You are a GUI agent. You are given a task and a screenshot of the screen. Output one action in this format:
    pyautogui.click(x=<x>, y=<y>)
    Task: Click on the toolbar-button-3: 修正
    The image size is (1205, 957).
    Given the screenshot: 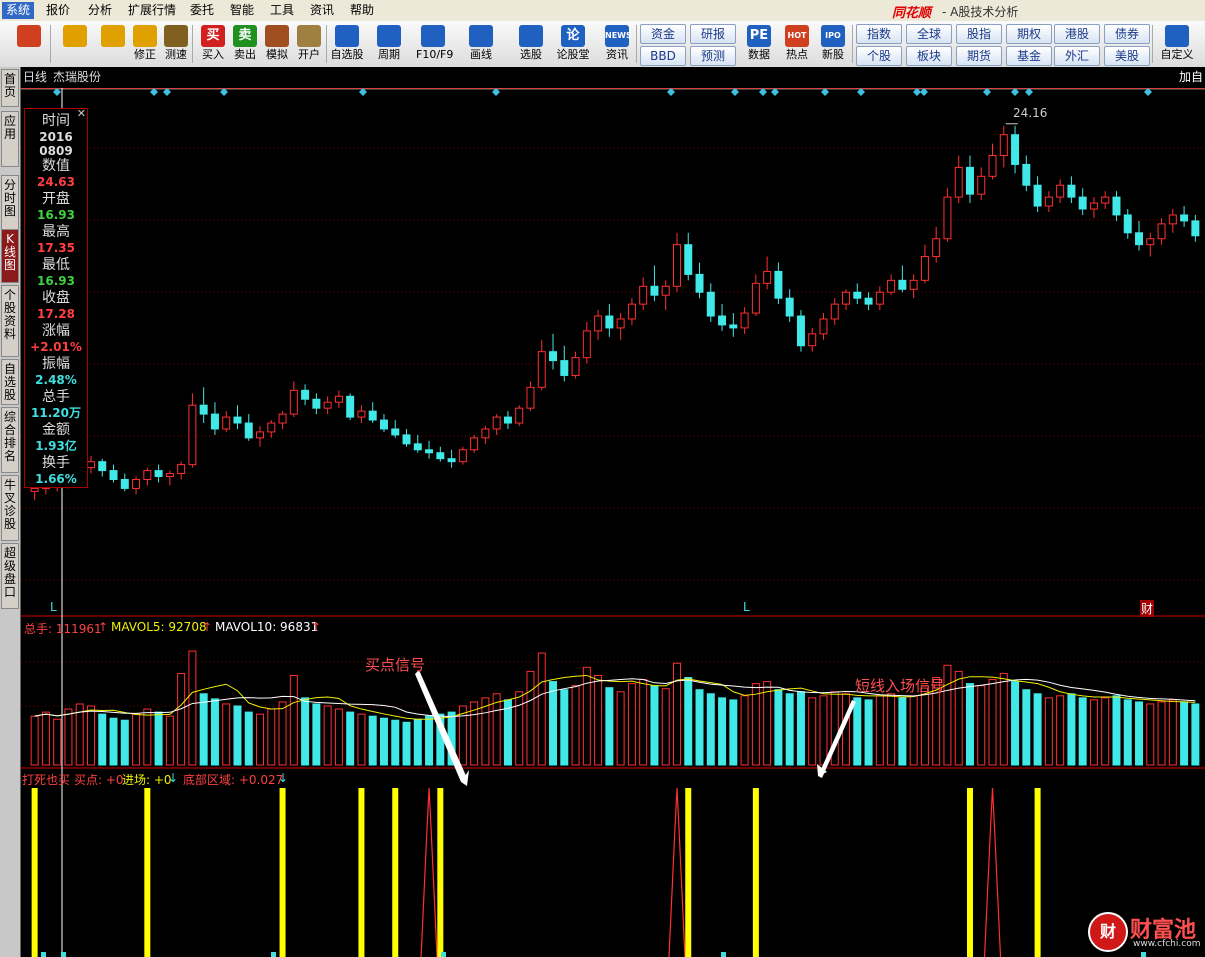 What is the action you would take?
    pyautogui.click(x=145, y=45)
    